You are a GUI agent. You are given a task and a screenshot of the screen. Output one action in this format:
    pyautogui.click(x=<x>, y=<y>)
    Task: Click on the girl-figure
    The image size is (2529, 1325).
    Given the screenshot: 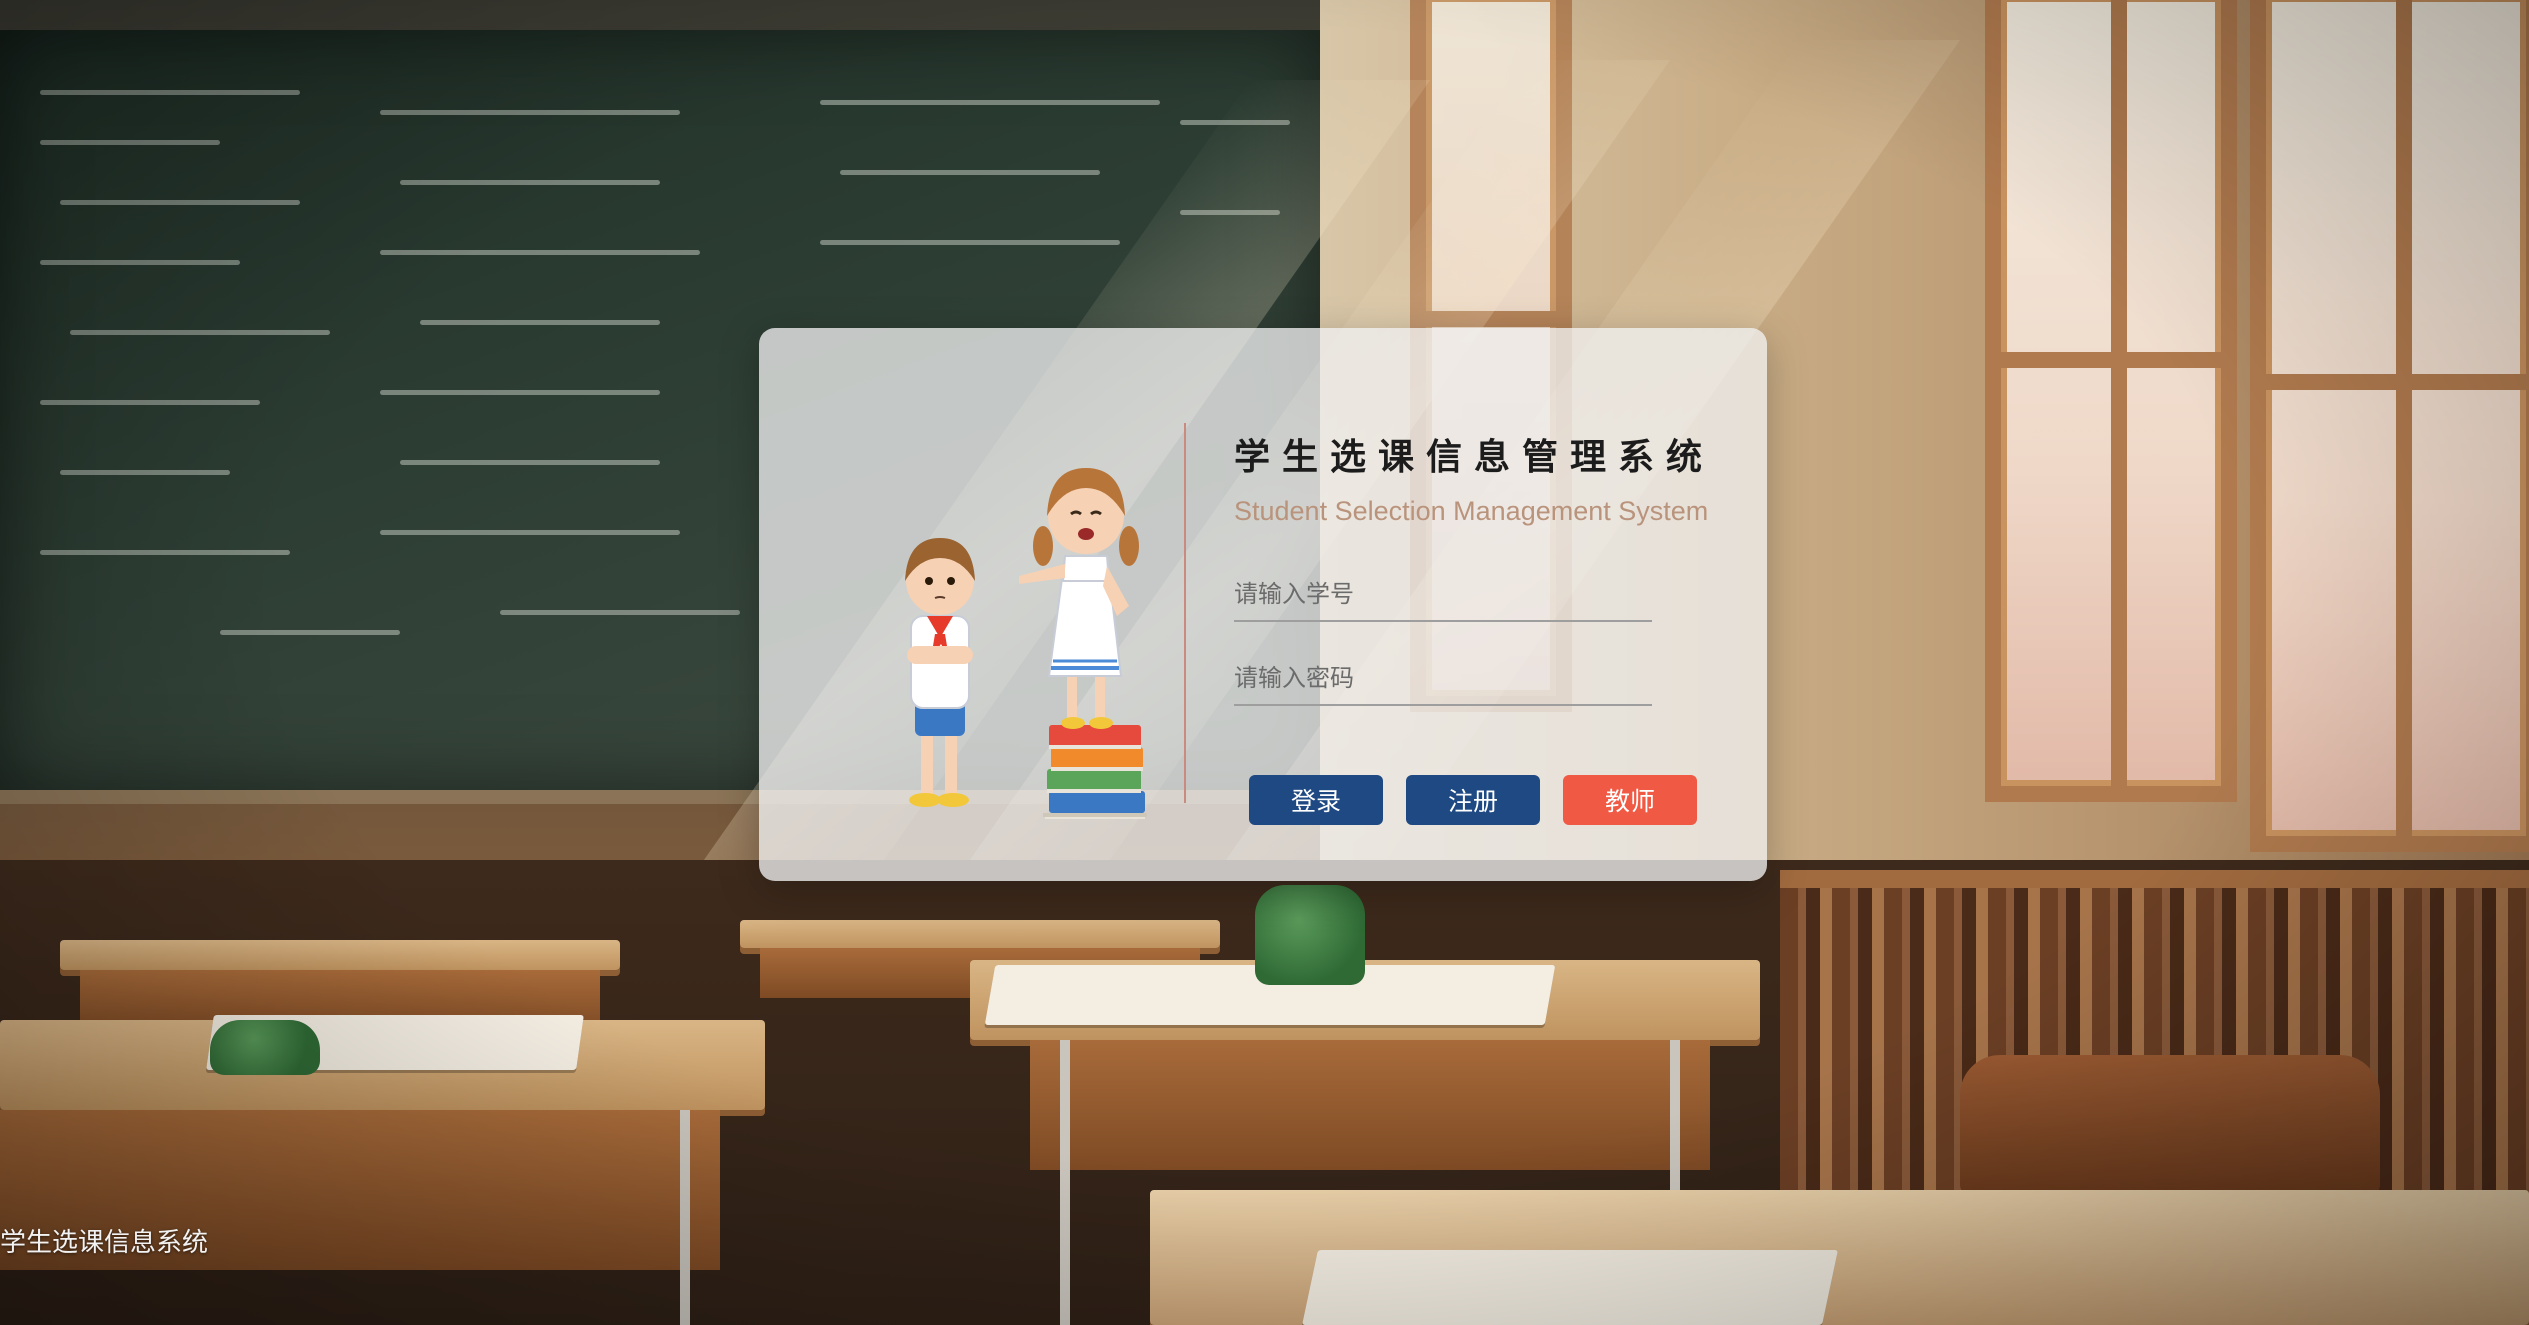 What is the action you would take?
    pyautogui.click(x=1079, y=598)
    